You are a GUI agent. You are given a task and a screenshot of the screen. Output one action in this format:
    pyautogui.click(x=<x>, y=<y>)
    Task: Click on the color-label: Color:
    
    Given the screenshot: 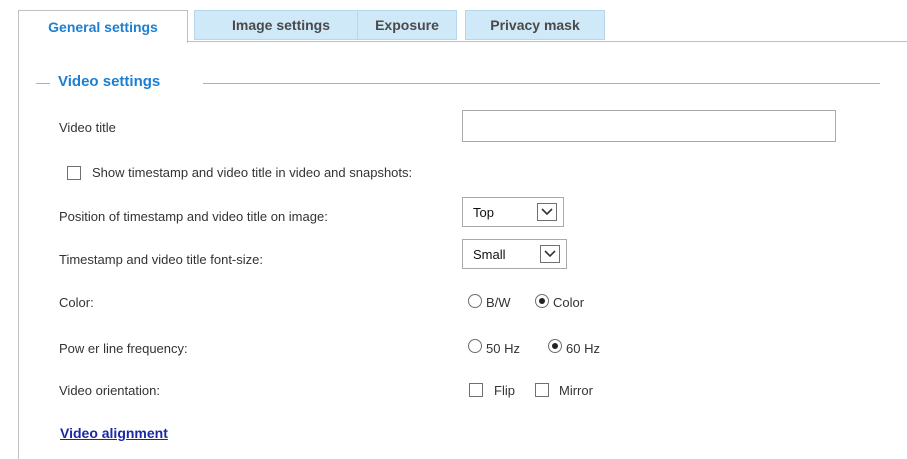 What is the action you would take?
    pyautogui.click(x=76, y=302)
    